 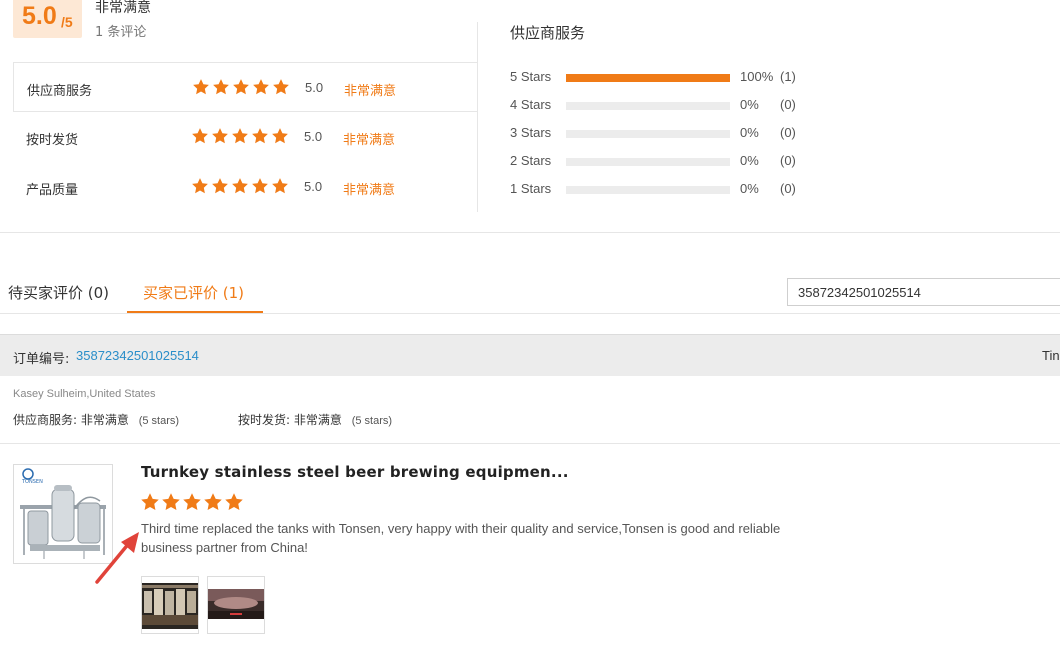 I want to click on order-number-link: 35872342501025514, so click(x=137, y=355).